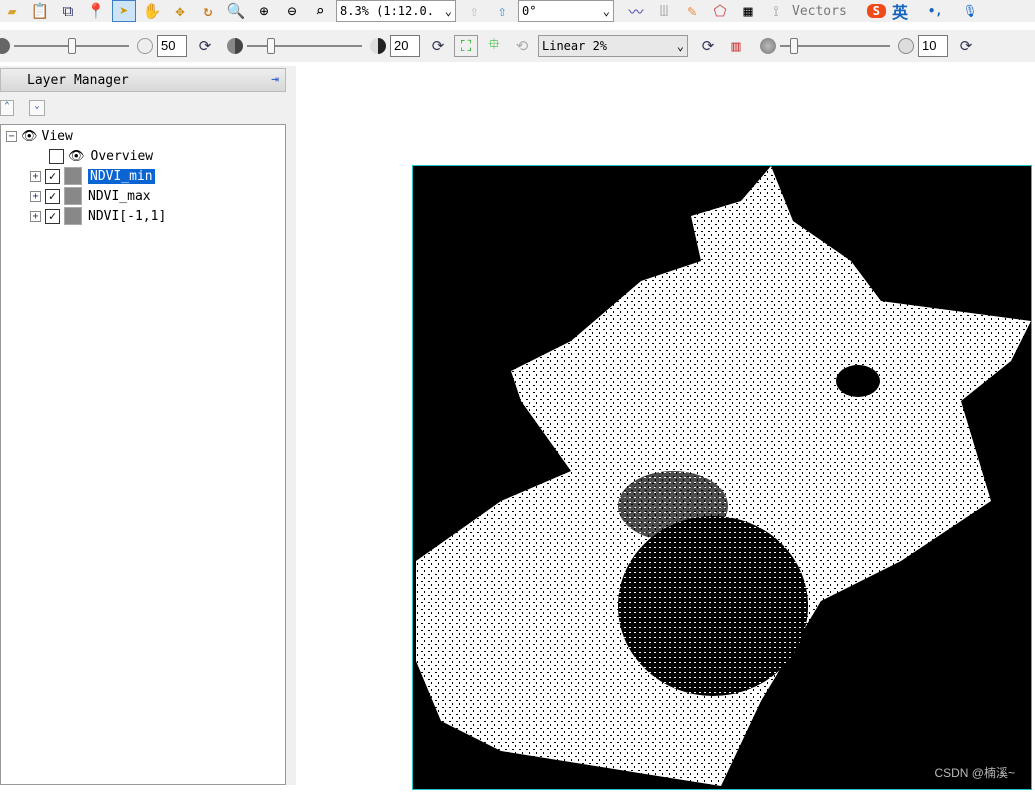 The width and height of the screenshot is (1035, 794). What do you see at coordinates (292, 11) in the screenshot?
I see `zoom-out-icon: ⊖` at bounding box center [292, 11].